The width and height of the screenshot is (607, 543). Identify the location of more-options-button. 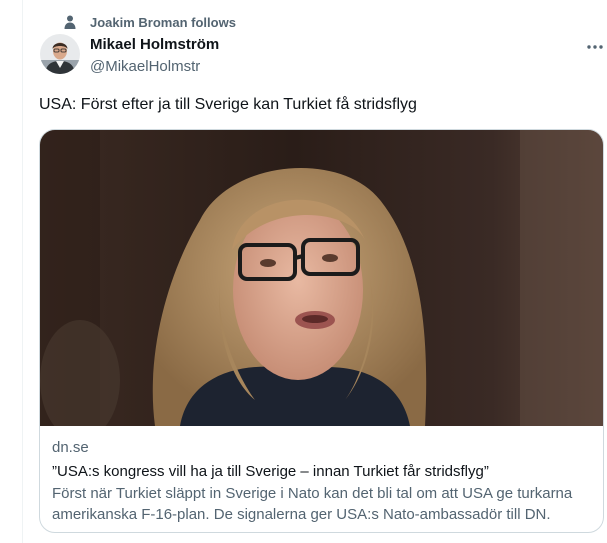
(595, 46).